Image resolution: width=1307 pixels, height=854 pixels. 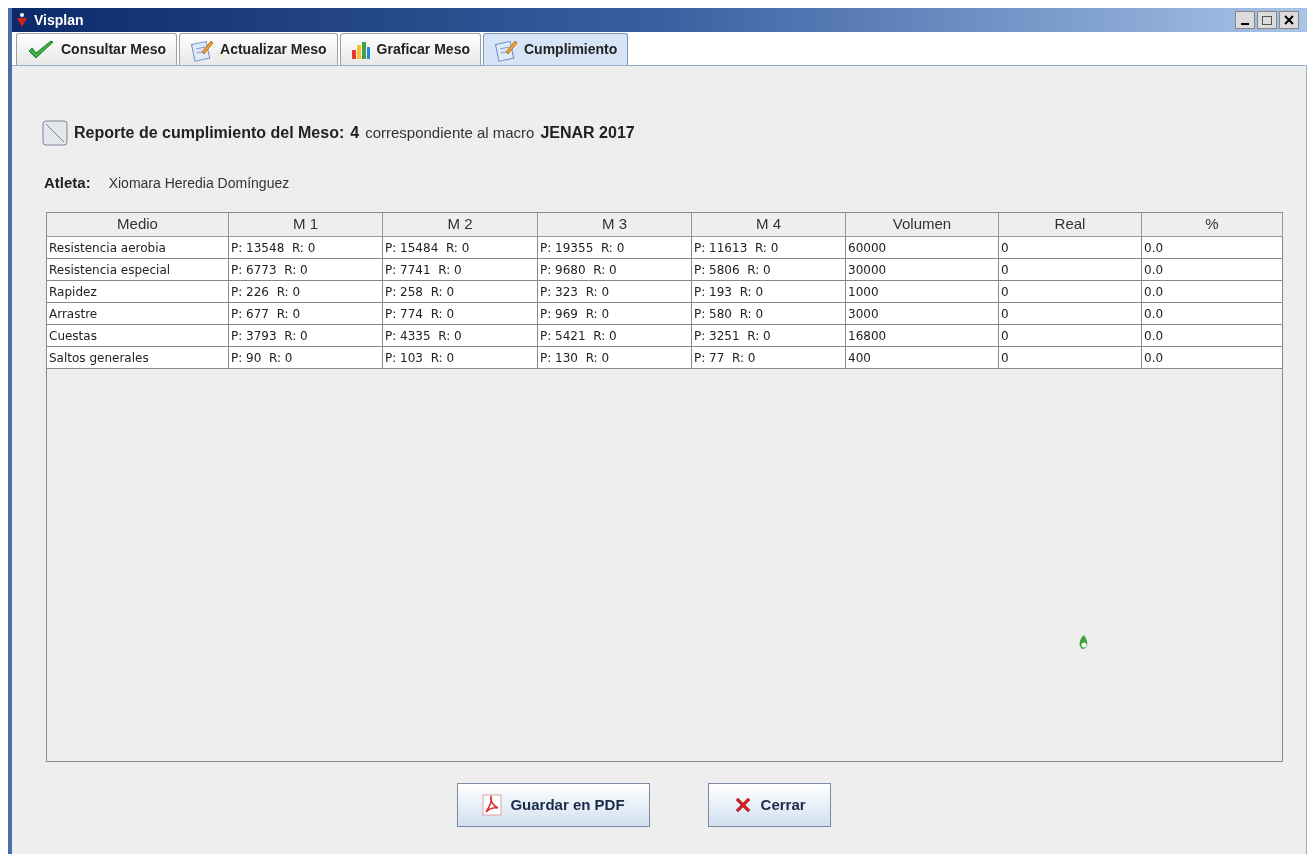 I want to click on table-cell: P: 4335 R: 0, so click(x=460, y=336).